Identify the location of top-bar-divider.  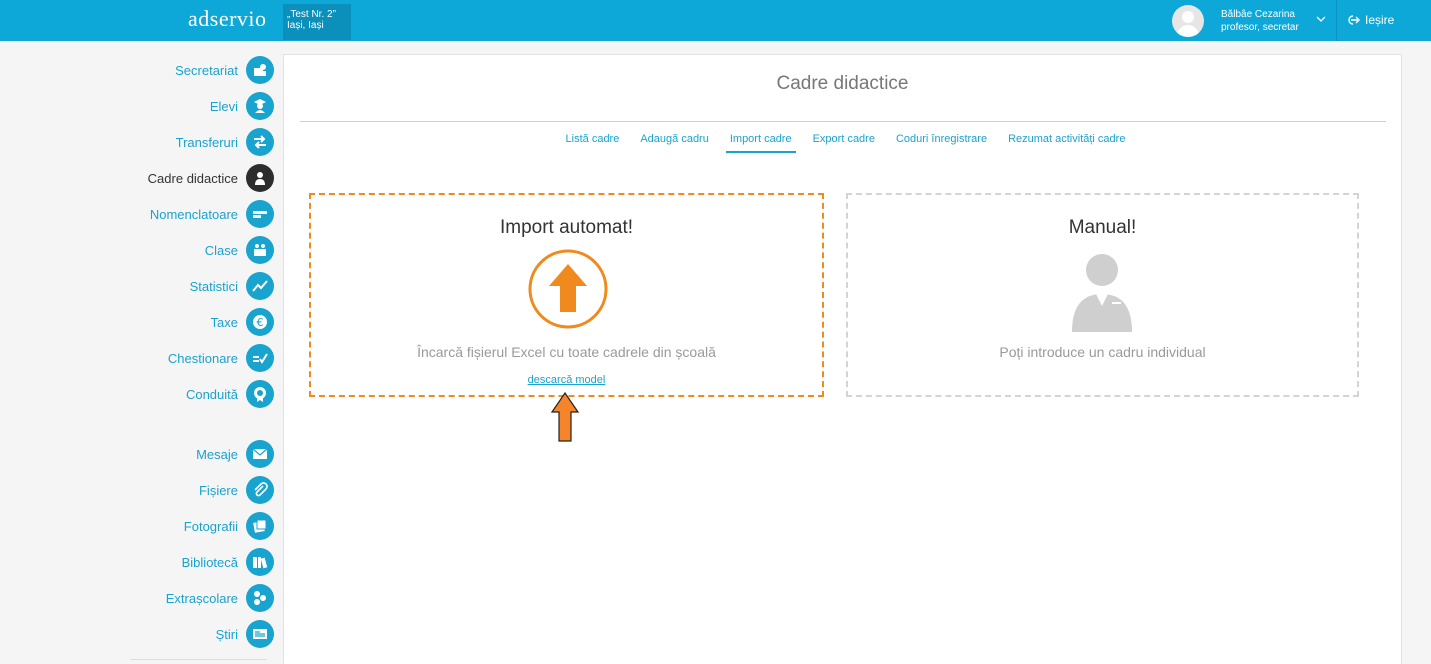
(1336, 20).